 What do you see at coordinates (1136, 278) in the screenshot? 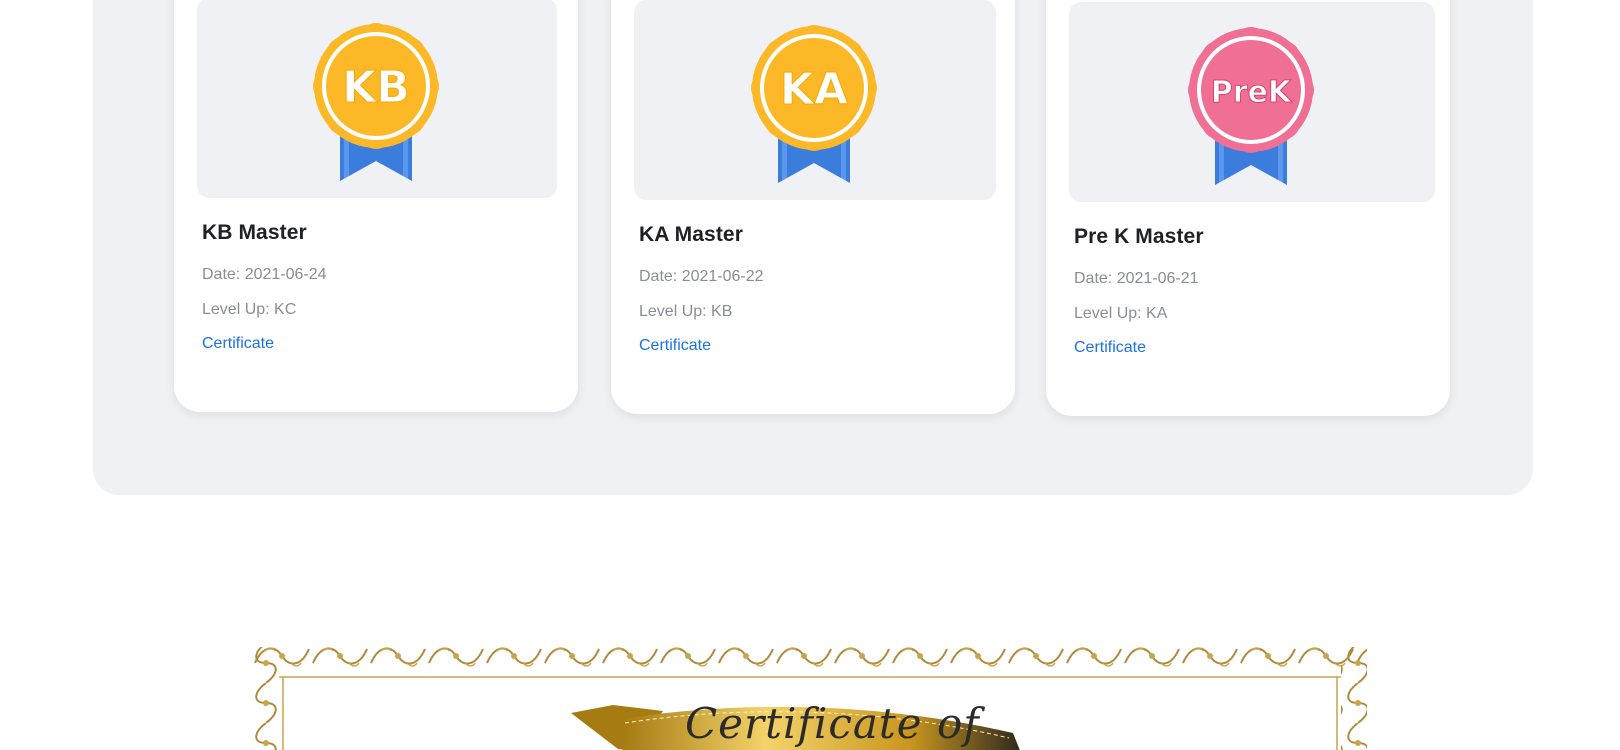
I see `achievement-date: Date: 2021-06-21` at bounding box center [1136, 278].